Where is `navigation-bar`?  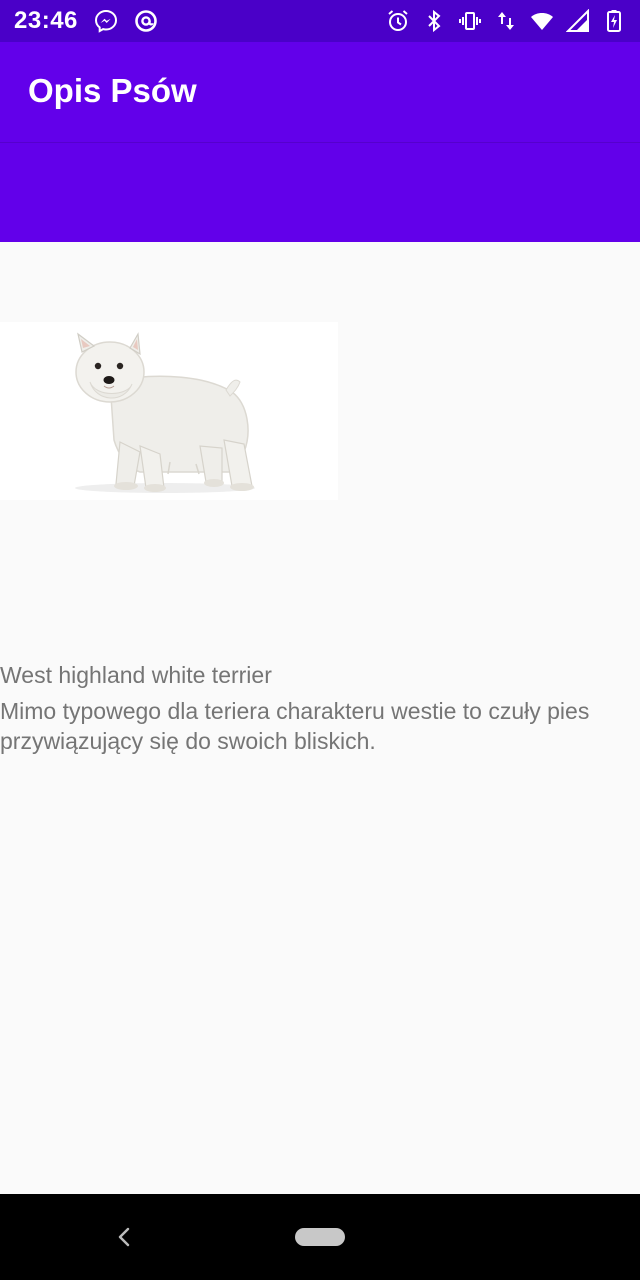 navigation-bar is located at coordinates (320, 1237).